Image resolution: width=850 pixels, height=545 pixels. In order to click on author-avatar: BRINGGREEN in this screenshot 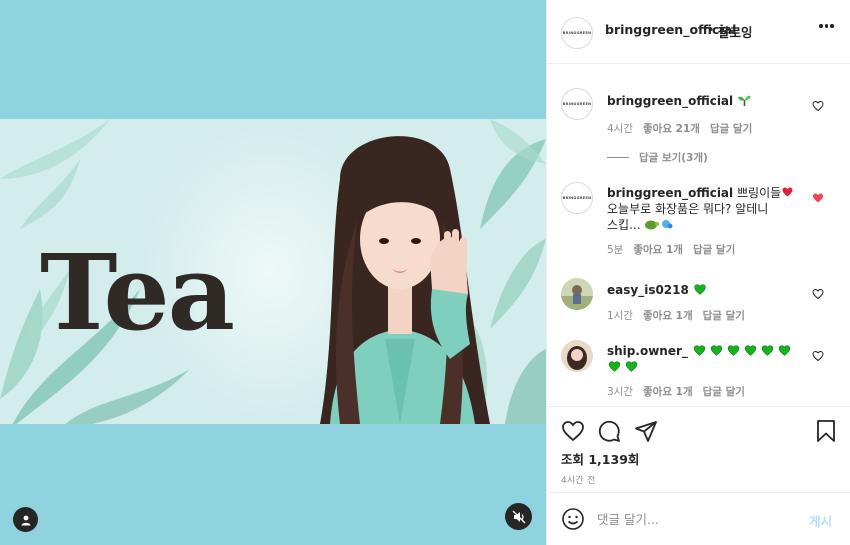, I will do `click(577, 33)`.